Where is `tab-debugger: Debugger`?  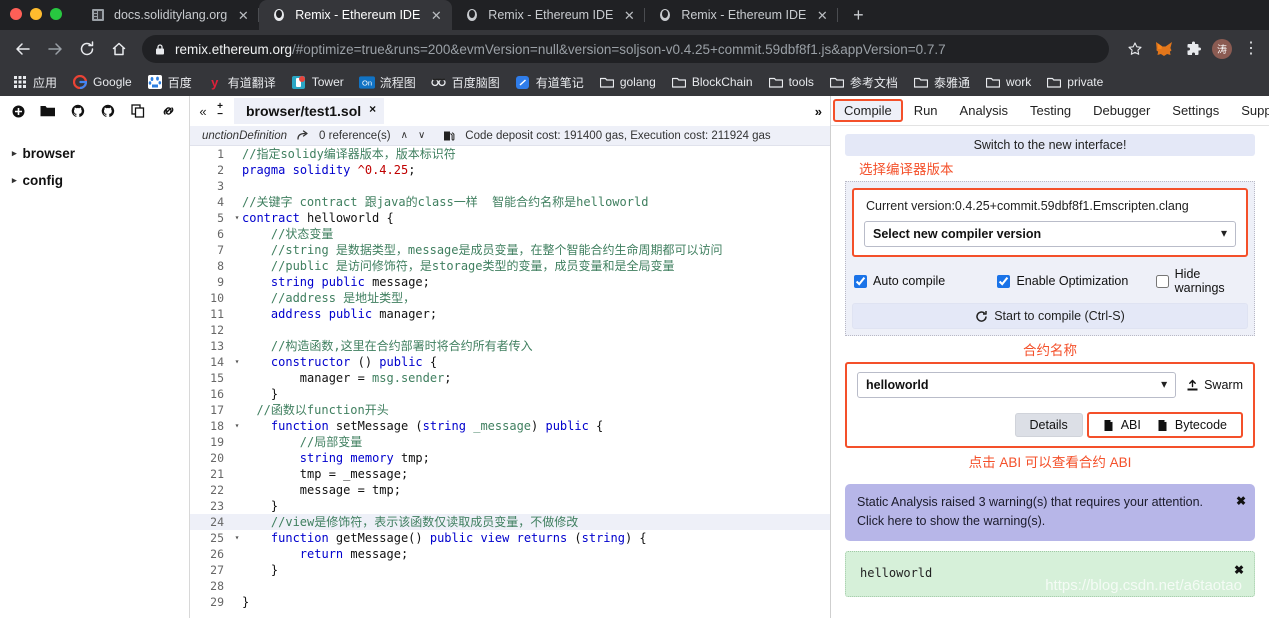
tab-debugger: Debugger is located at coordinates (1121, 110).